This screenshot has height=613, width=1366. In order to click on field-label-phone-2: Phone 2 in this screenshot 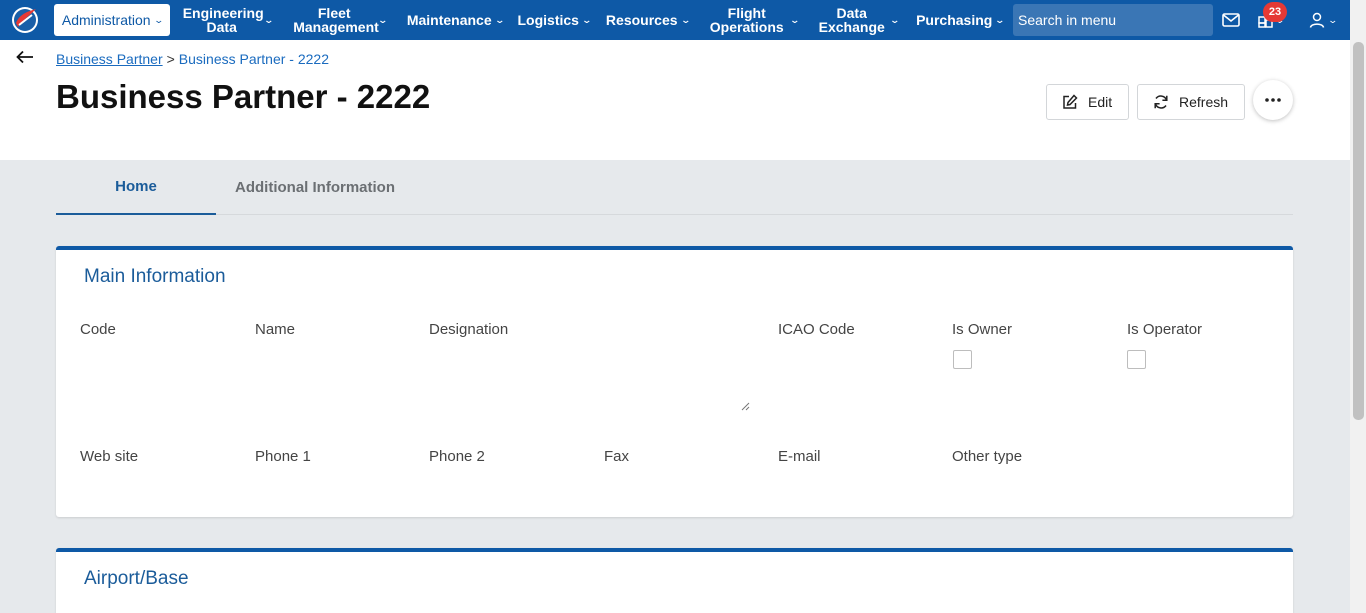, I will do `click(457, 456)`.